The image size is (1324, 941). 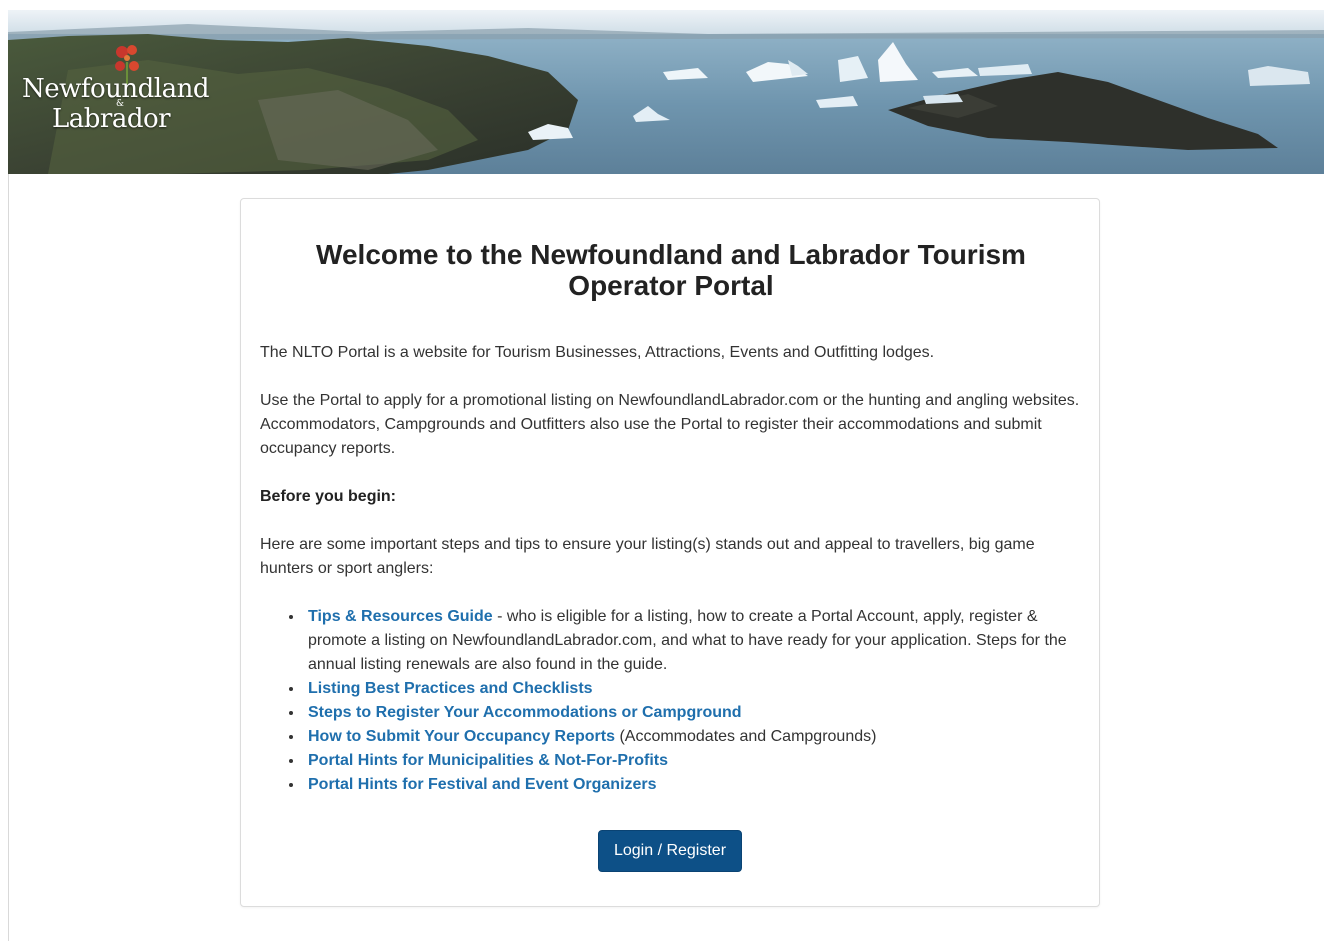 I want to click on listing-best-practices-link: Listing Best Practices and Checklists, so click(x=450, y=688).